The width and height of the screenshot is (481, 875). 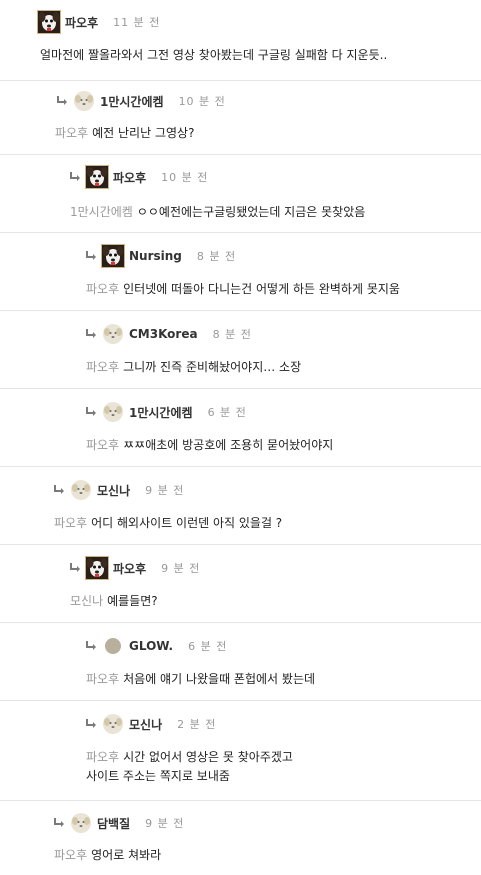 I want to click on comment-author: 담백질, so click(x=113, y=823).